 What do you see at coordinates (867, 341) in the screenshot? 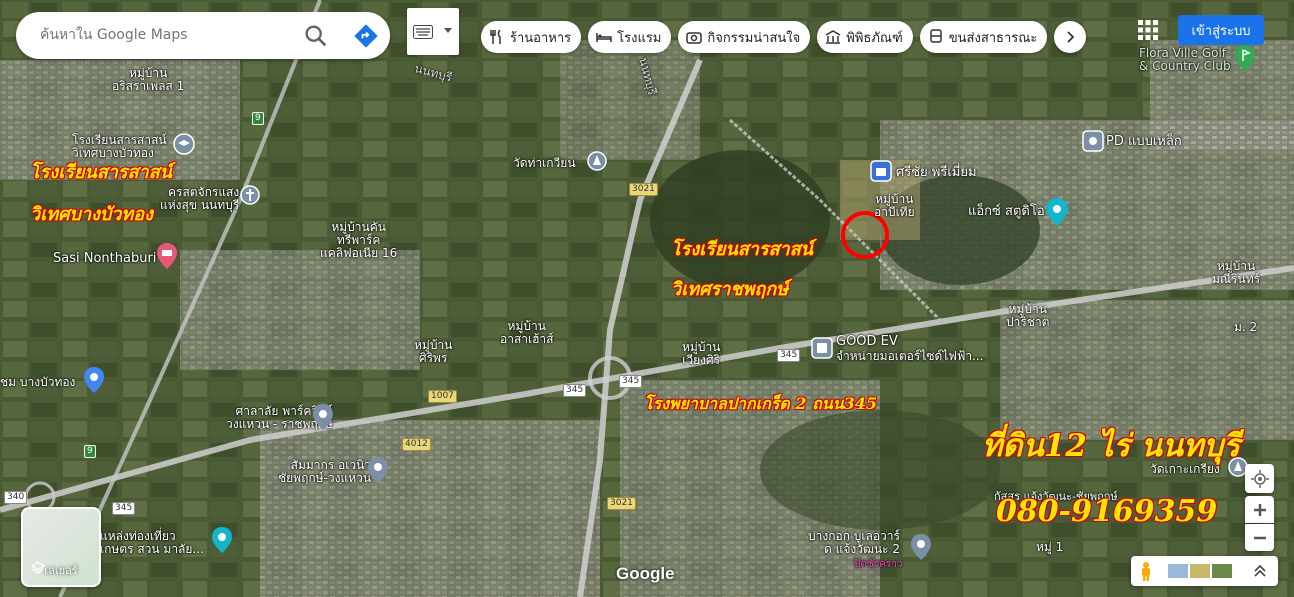
I see `label-good-ev: GOOD EV` at bounding box center [867, 341].